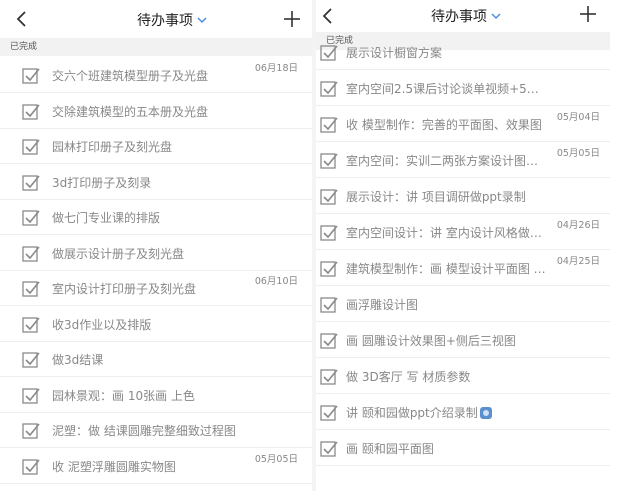 The width and height of the screenshot is (640, 491). What do you see at coordinates (130, 111) in the screenshot?
I see `todo-item-label: 交除建筑模型的五本册及光盘` at bounding box center [130, 111].